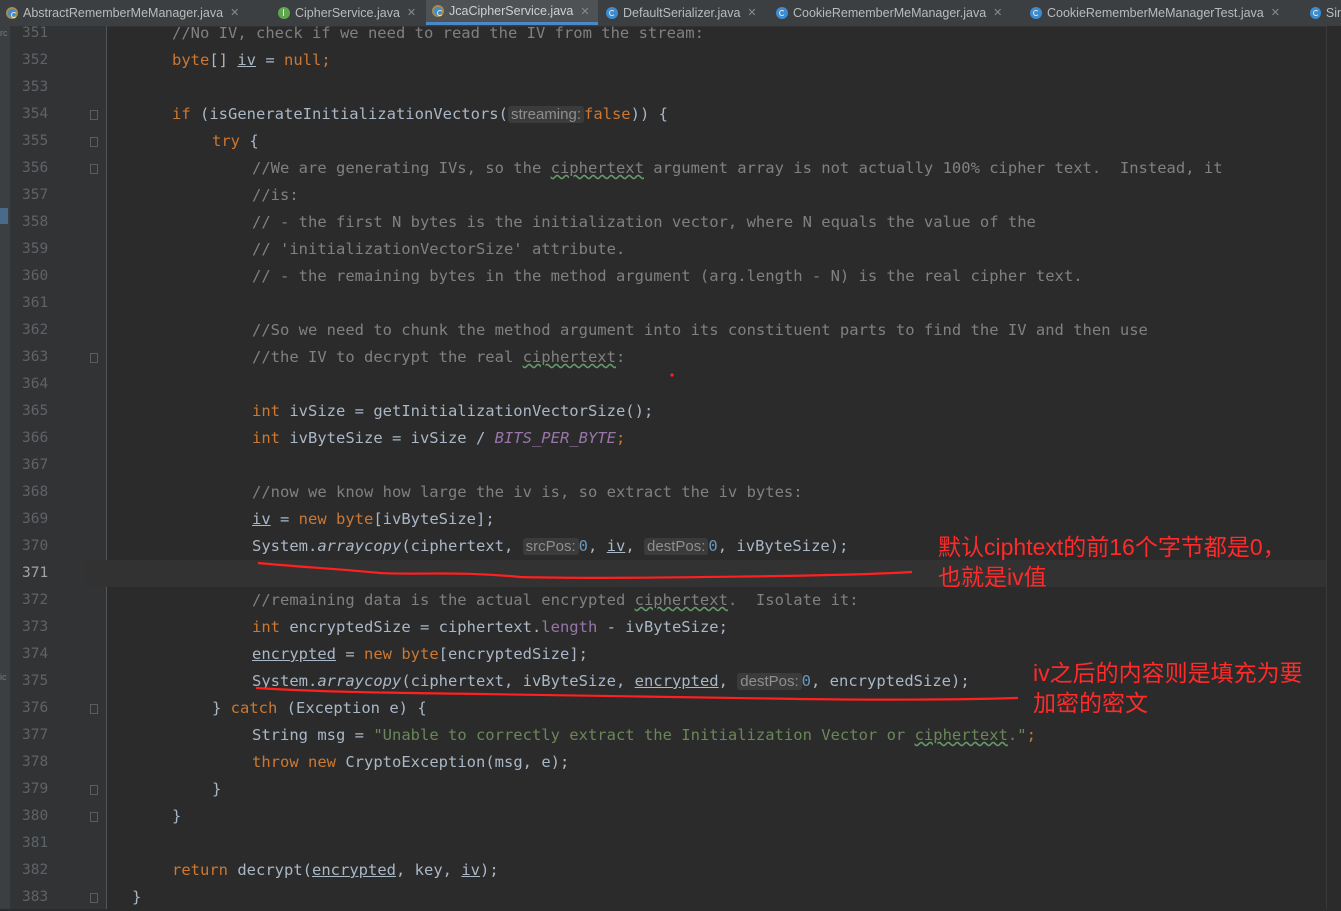 This screenshot has height=911, width=1341. What do you see at coordinates (1168, 688) in the screenshot?
I see `annotation-note-2: iv之后的内容则是填充为要 加密的密文` at bounding box center [1168, 688].